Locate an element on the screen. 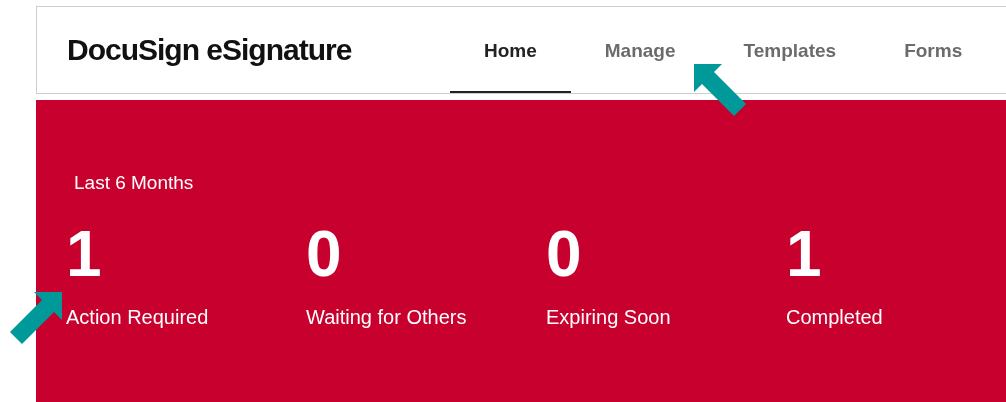  nav-tab: Home is located at coordinates (510, 52).